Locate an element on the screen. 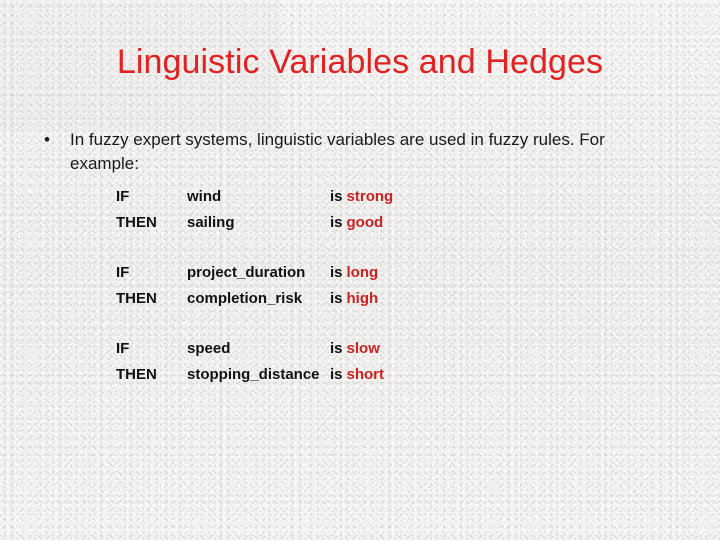  rule-variable: completion_risk is located at coordinates (245, 298).